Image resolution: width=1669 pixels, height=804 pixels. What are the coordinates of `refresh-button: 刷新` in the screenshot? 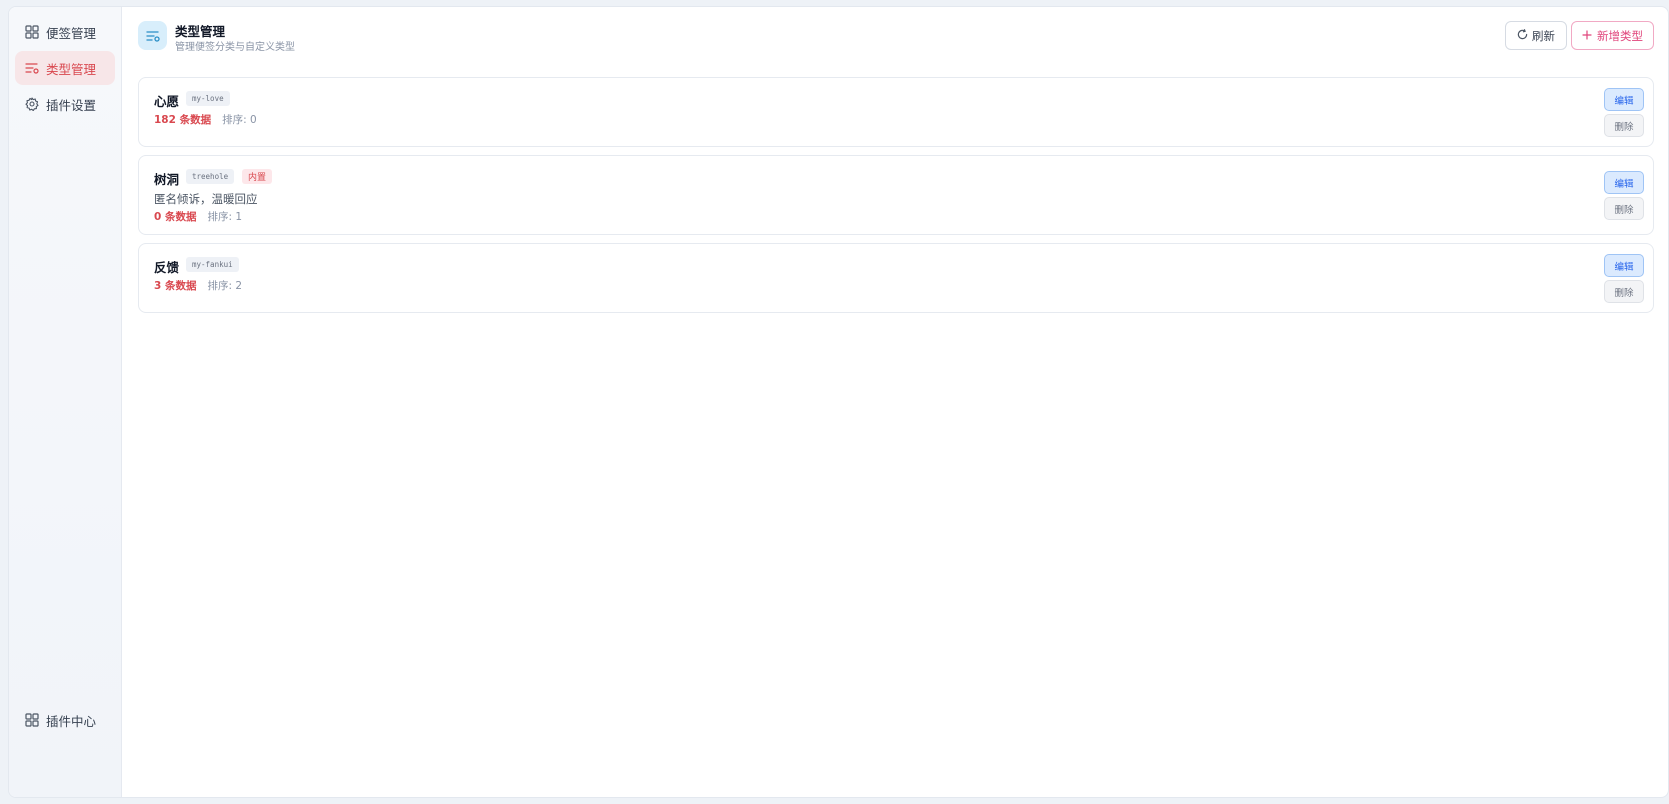 It's located at (1536, 35).